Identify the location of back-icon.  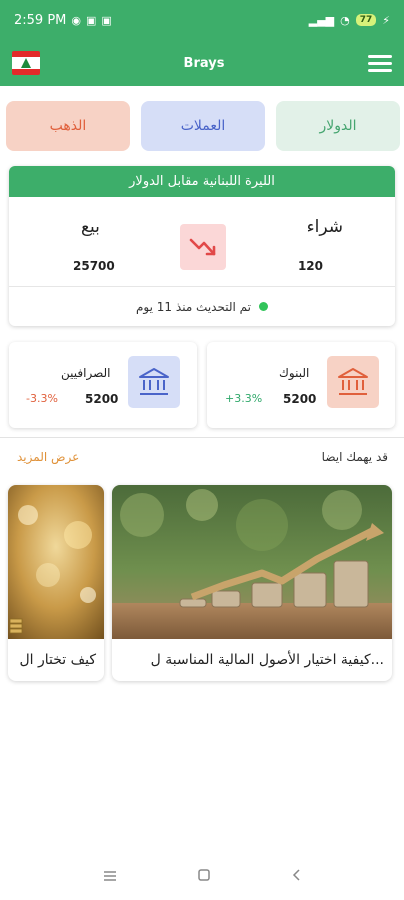
(296, 876).